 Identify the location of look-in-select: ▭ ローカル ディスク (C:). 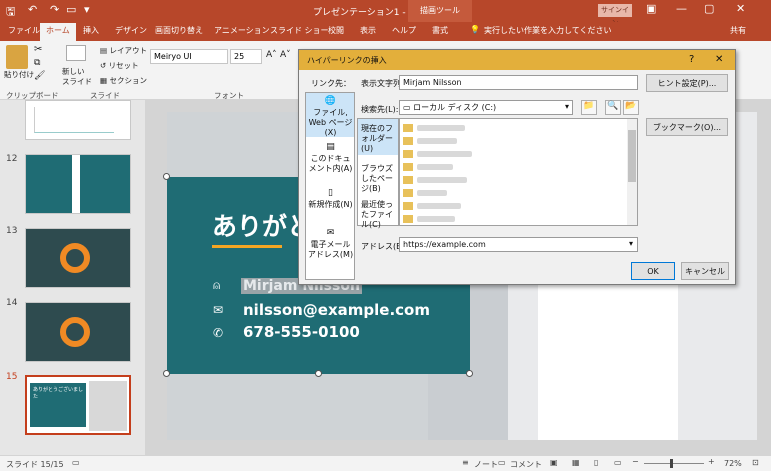
(486, 107).